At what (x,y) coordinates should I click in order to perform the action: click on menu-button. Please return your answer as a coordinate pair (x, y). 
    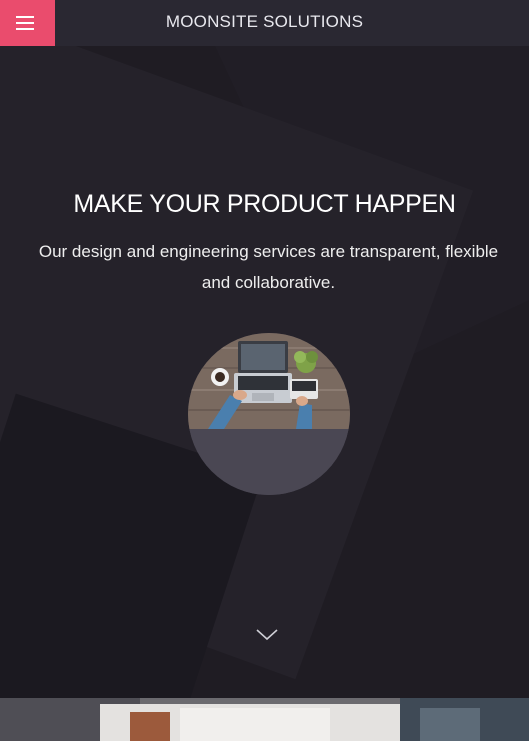
    Looking at the image, I should click on (27, 23).